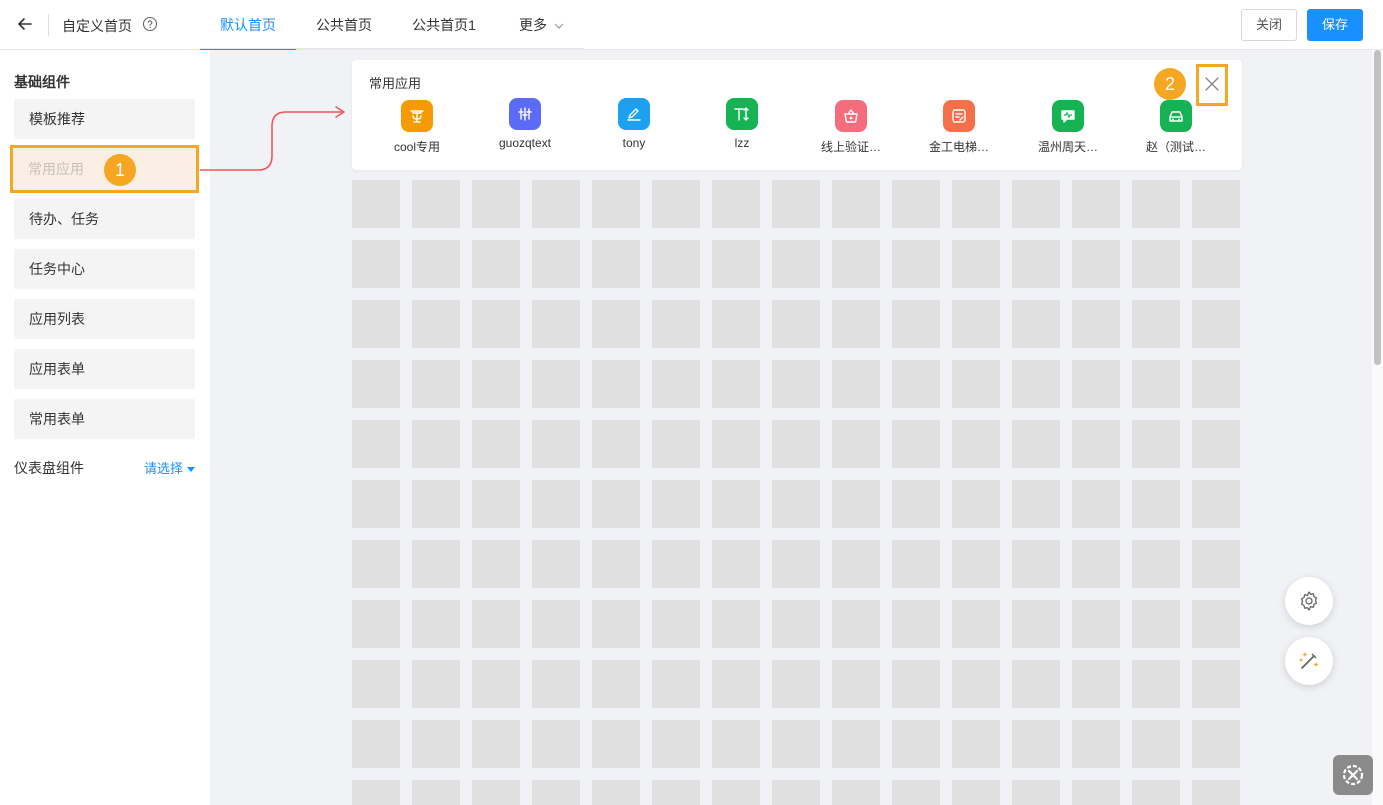 Image resolution: width=1383 pixels, height=805 pixels. Describe the element at coordinates (1068, 116) in the screenshot. I see `chat-icon` at that location.